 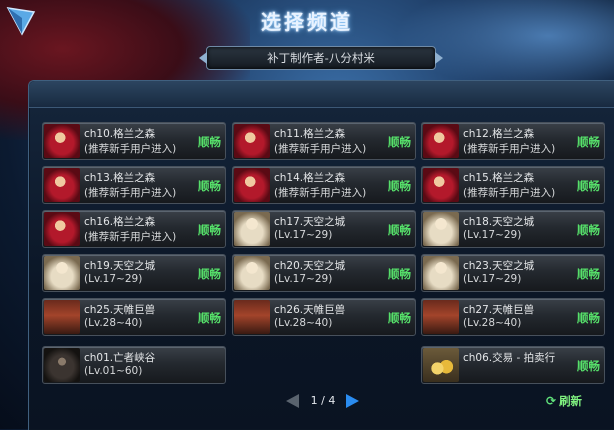 I want to click on refresh-icon: ⟳, so click(x=551, y=401).